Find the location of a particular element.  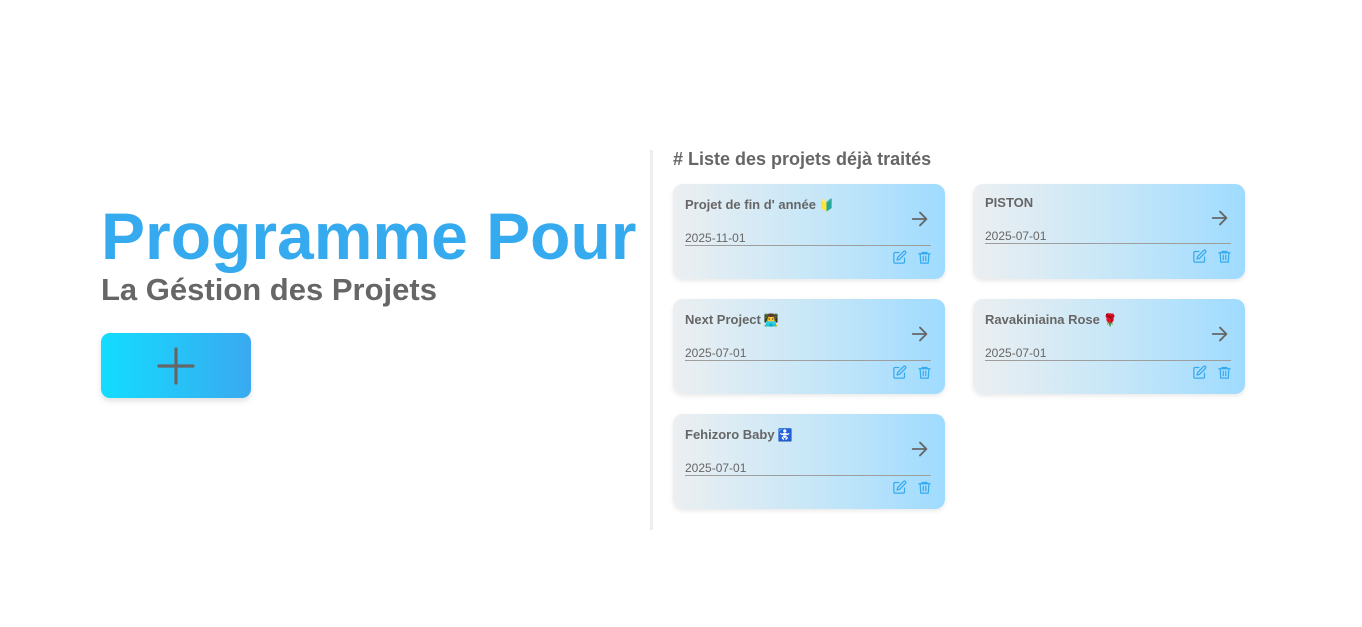

project-card: PISTON 2025-07-01 is located at coordinates (1109, 231).